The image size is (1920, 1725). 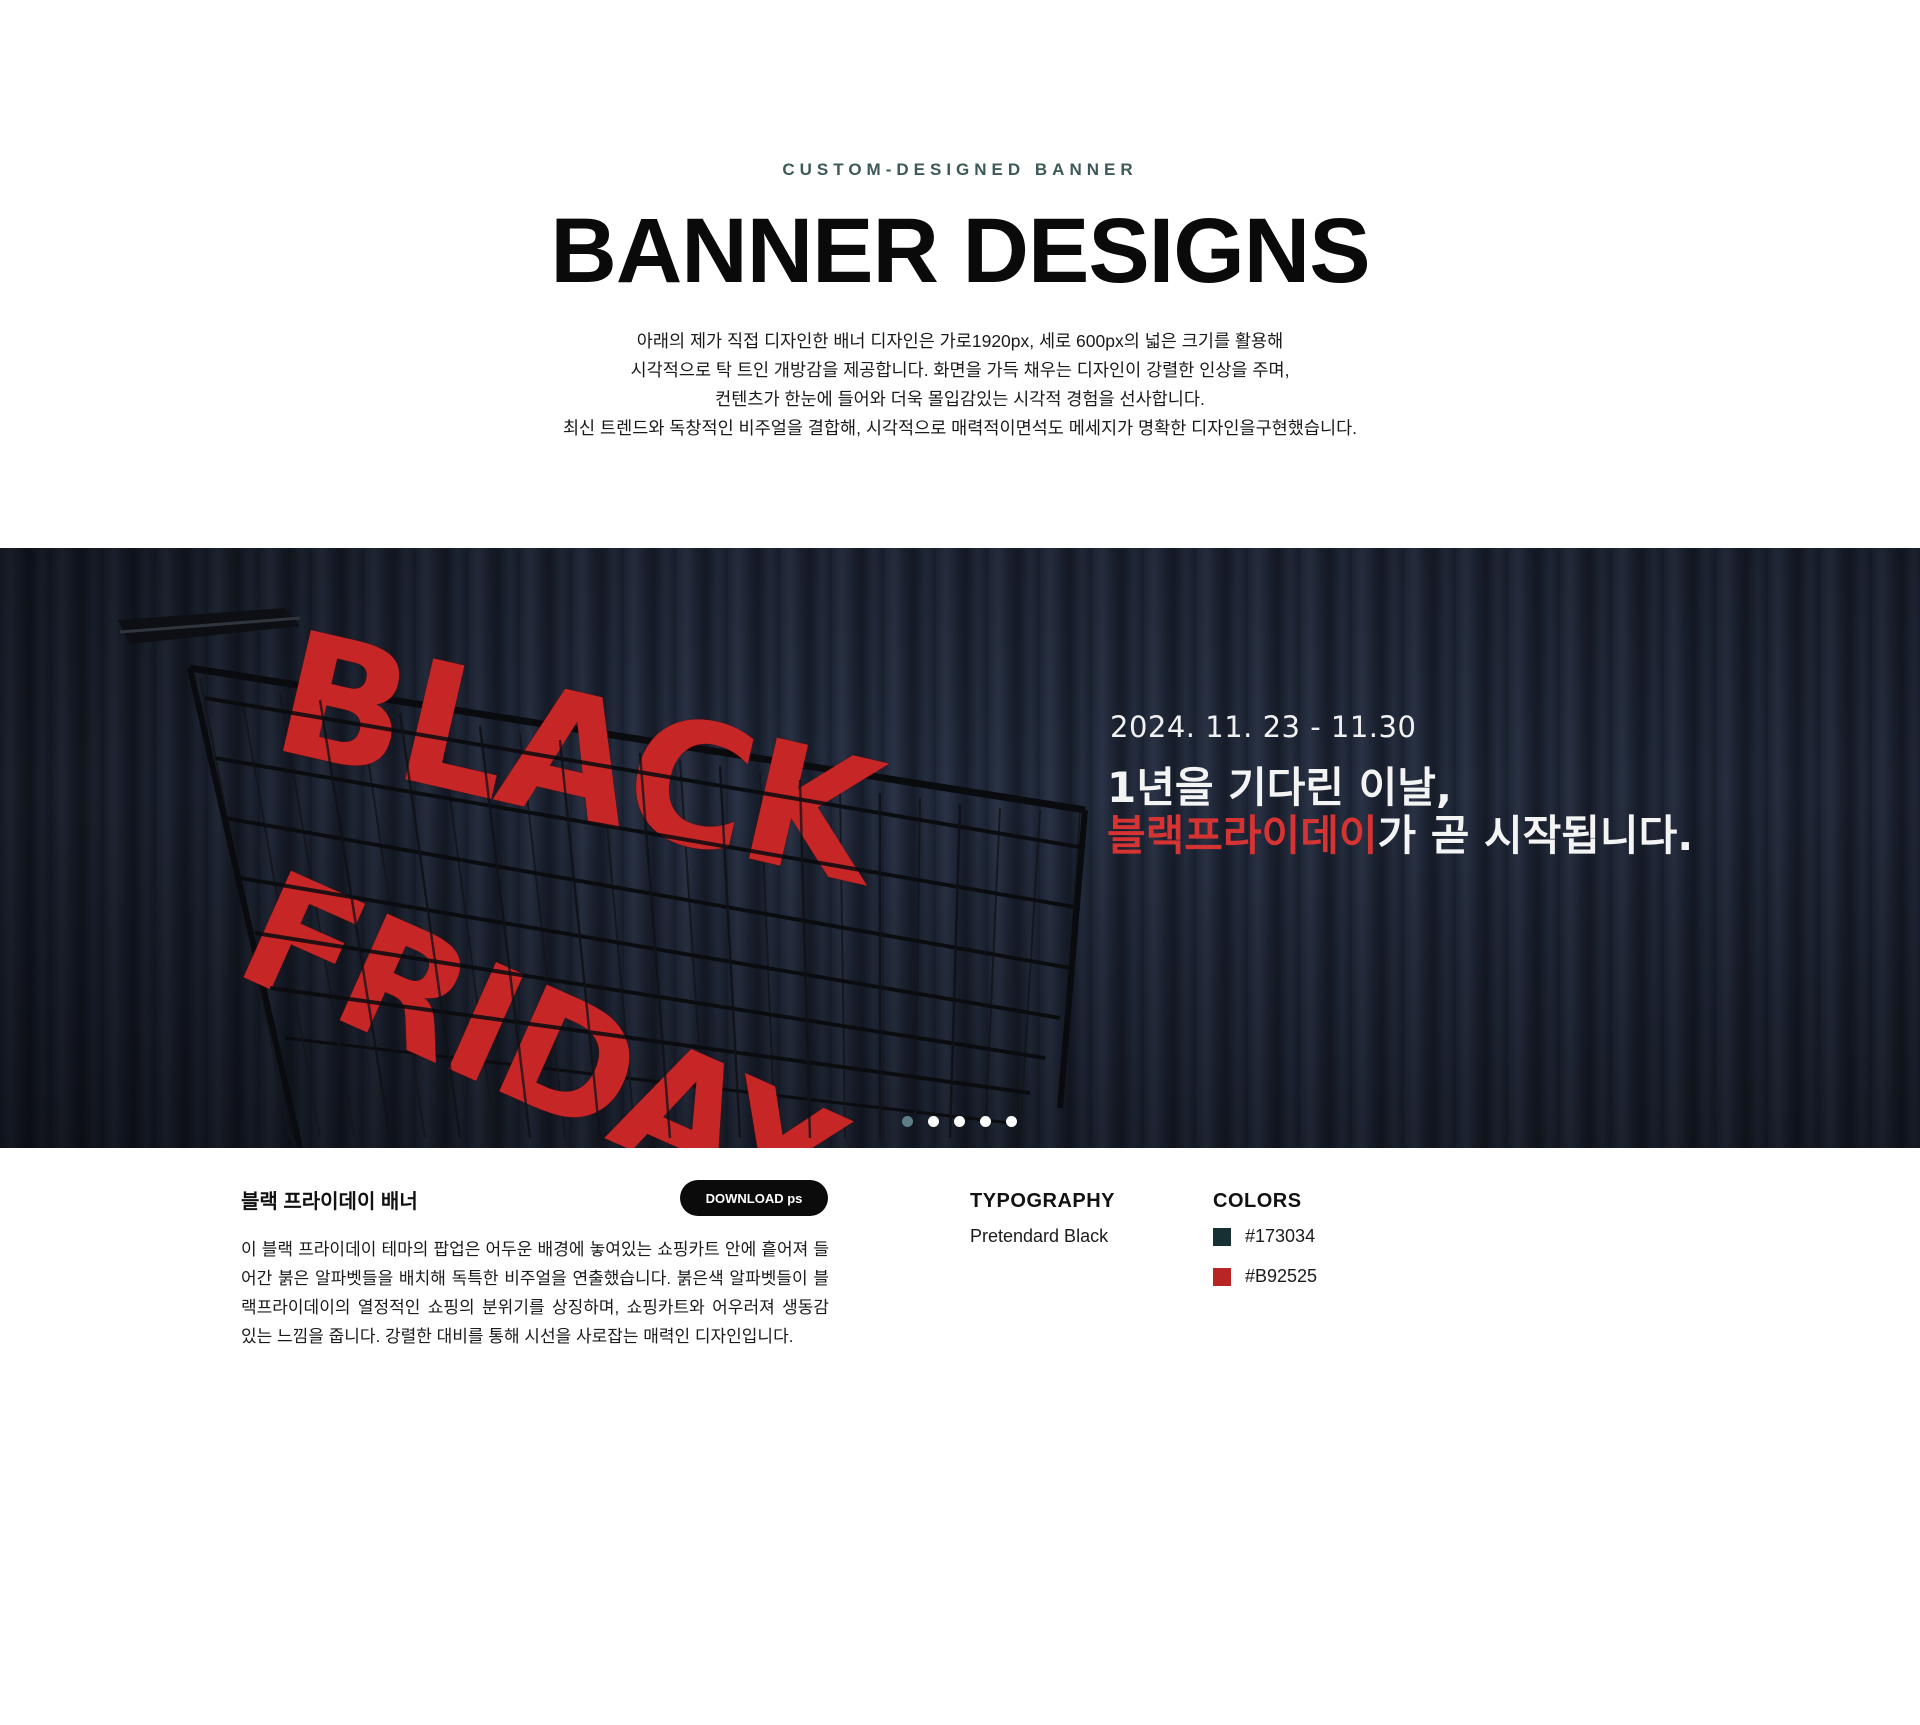 I want to click on banner-headline-2: 블랙프라이데이가 곧 시작됩니다., so click(x=1400, y=832).